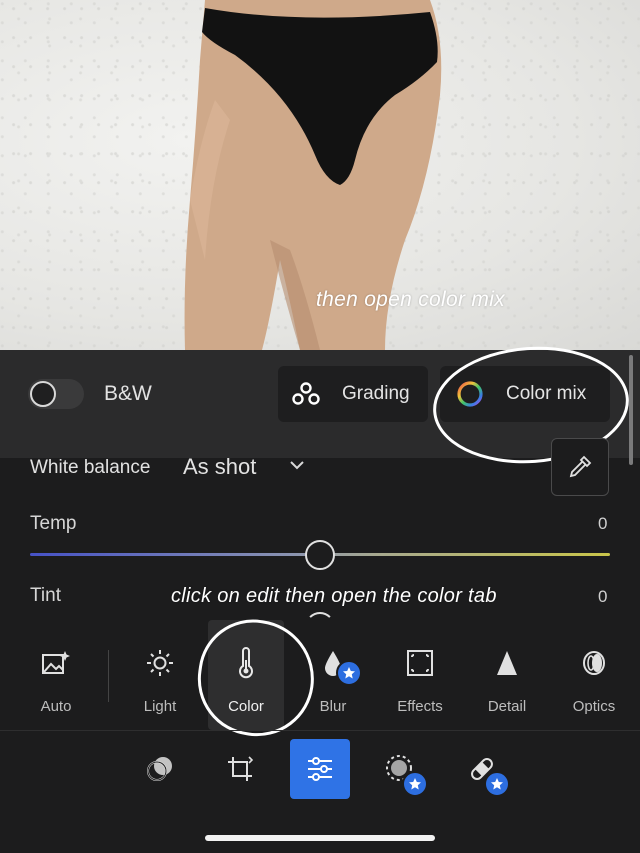 The width and height of the screenshot is (640, 853). What do you see at coordinates (108, 676) in the screenshot?
I see `tool-divider` at bounding box center [108, 676].